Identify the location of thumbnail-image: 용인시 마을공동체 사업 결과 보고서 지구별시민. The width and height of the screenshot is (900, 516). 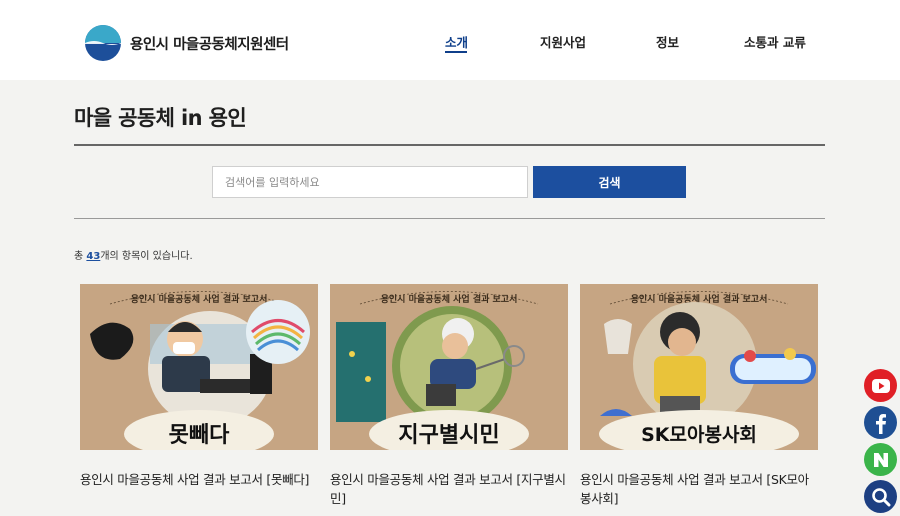
(449, 367).